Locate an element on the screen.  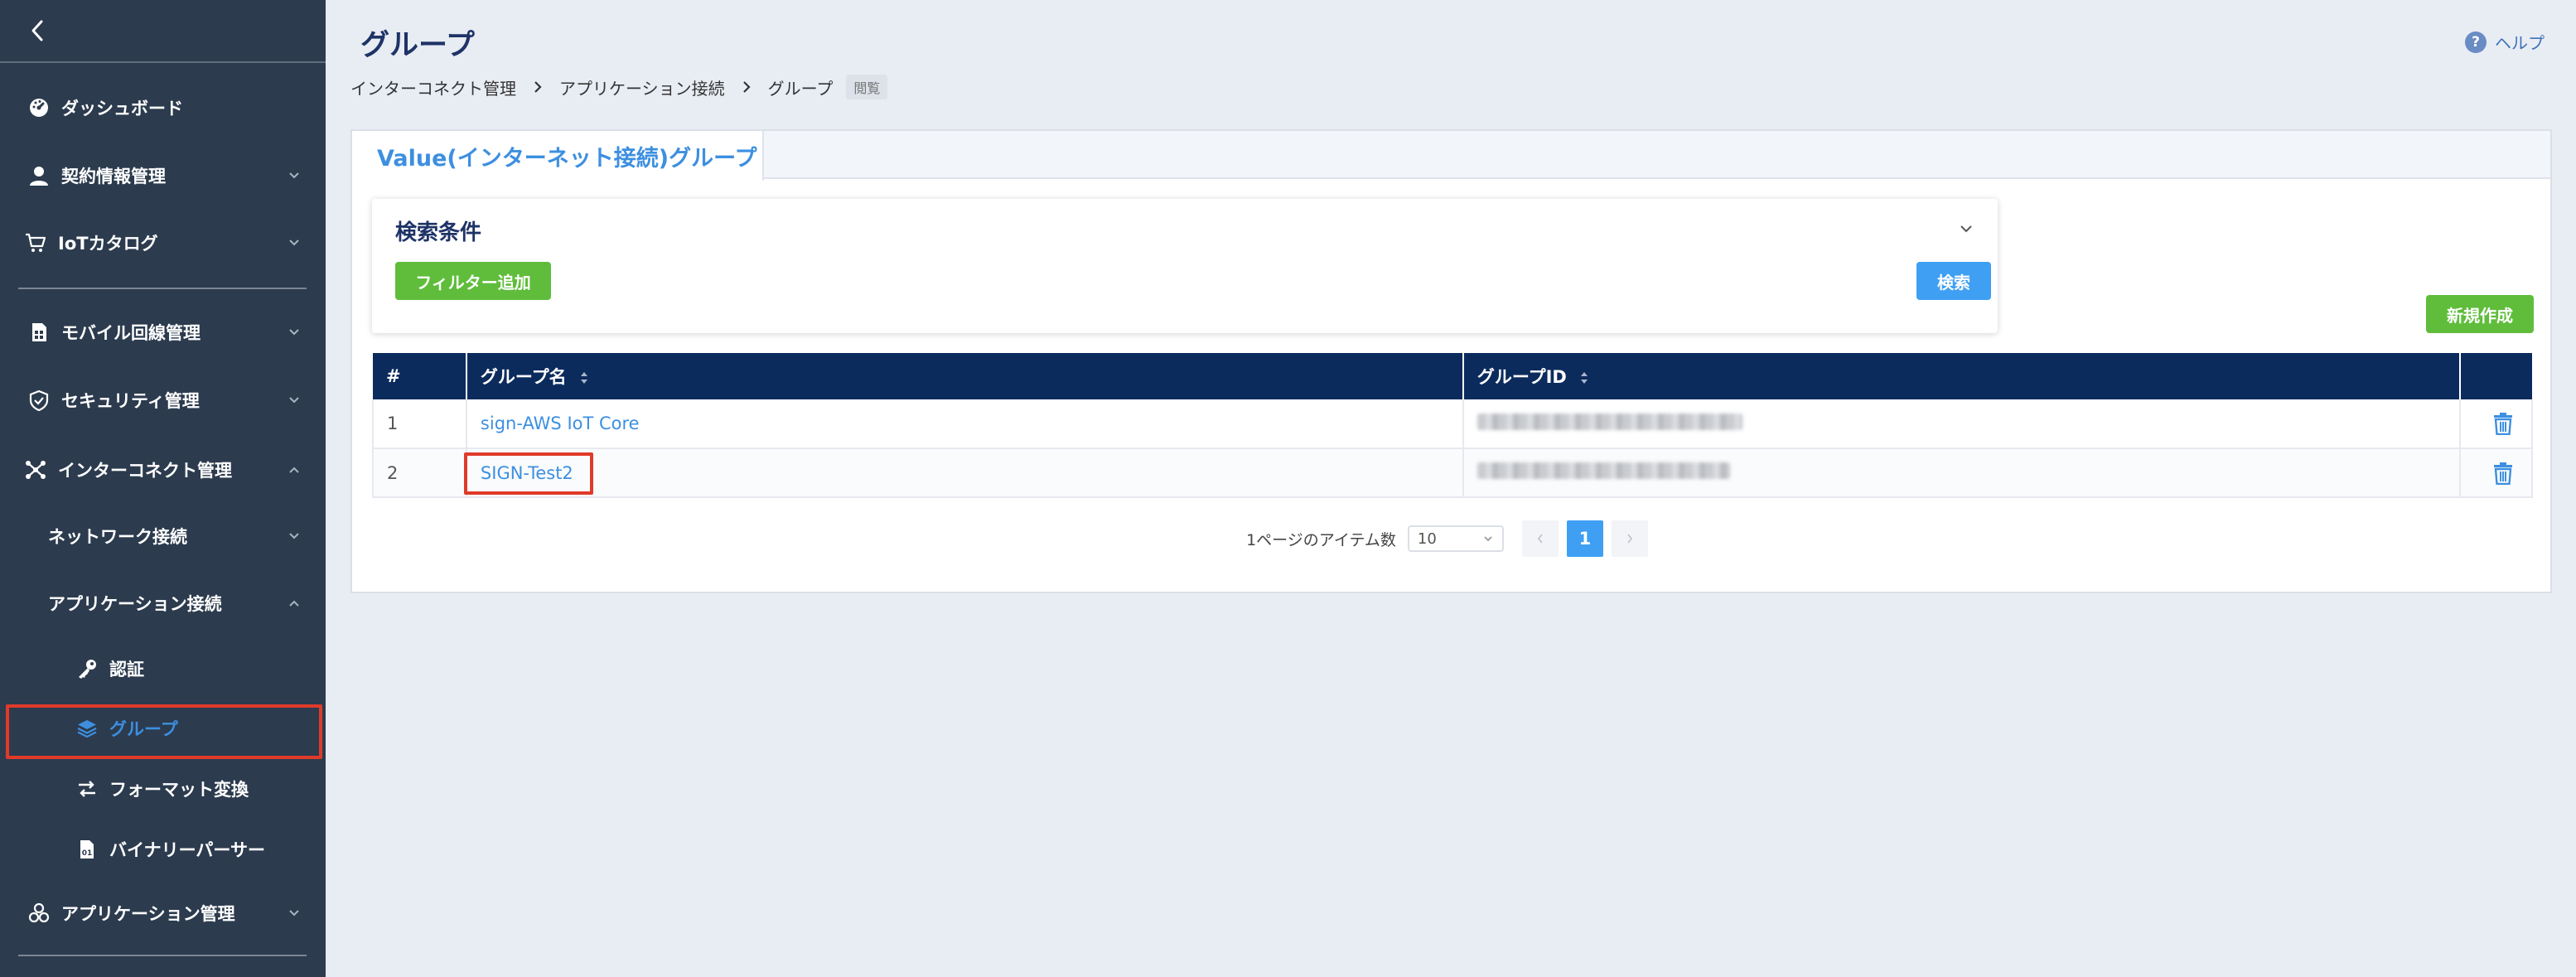
sidebar-item-label: 契約情報管理 is located at coordinates (113, 176).